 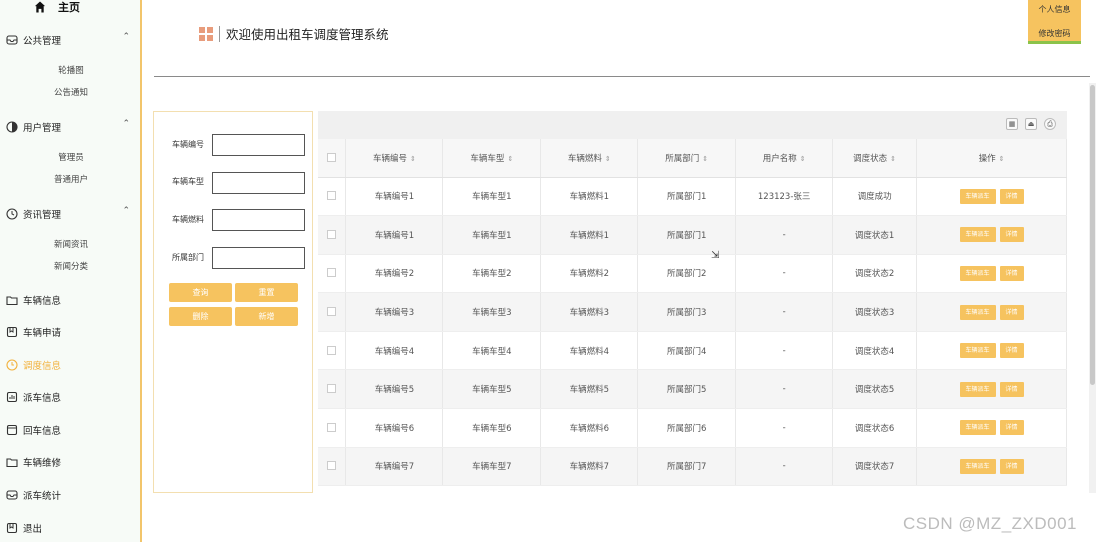 What do you see at coordinates (692, 467) in the screenshot?
I see `table-row: 车辆编号7 车辆车型7 车辆燃料7 所属部门7- 调度状态7 车辆派车 详情` at bounding box center [692, 467].